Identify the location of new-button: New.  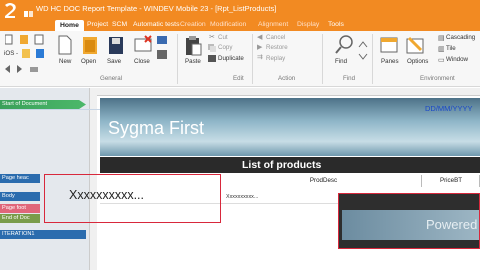
(65, 61).